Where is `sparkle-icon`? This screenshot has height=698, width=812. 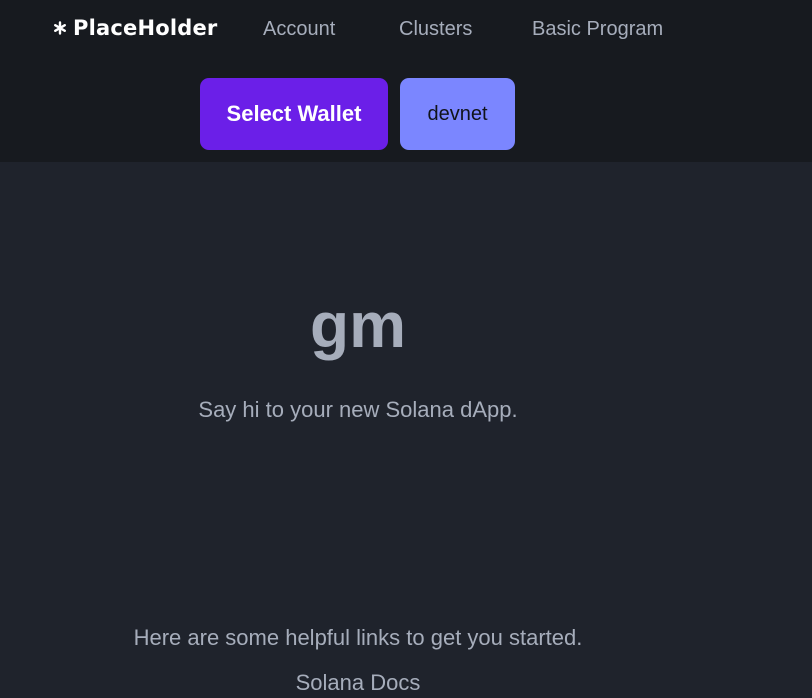 sparkle-icon is located at coordinates (60, 28).